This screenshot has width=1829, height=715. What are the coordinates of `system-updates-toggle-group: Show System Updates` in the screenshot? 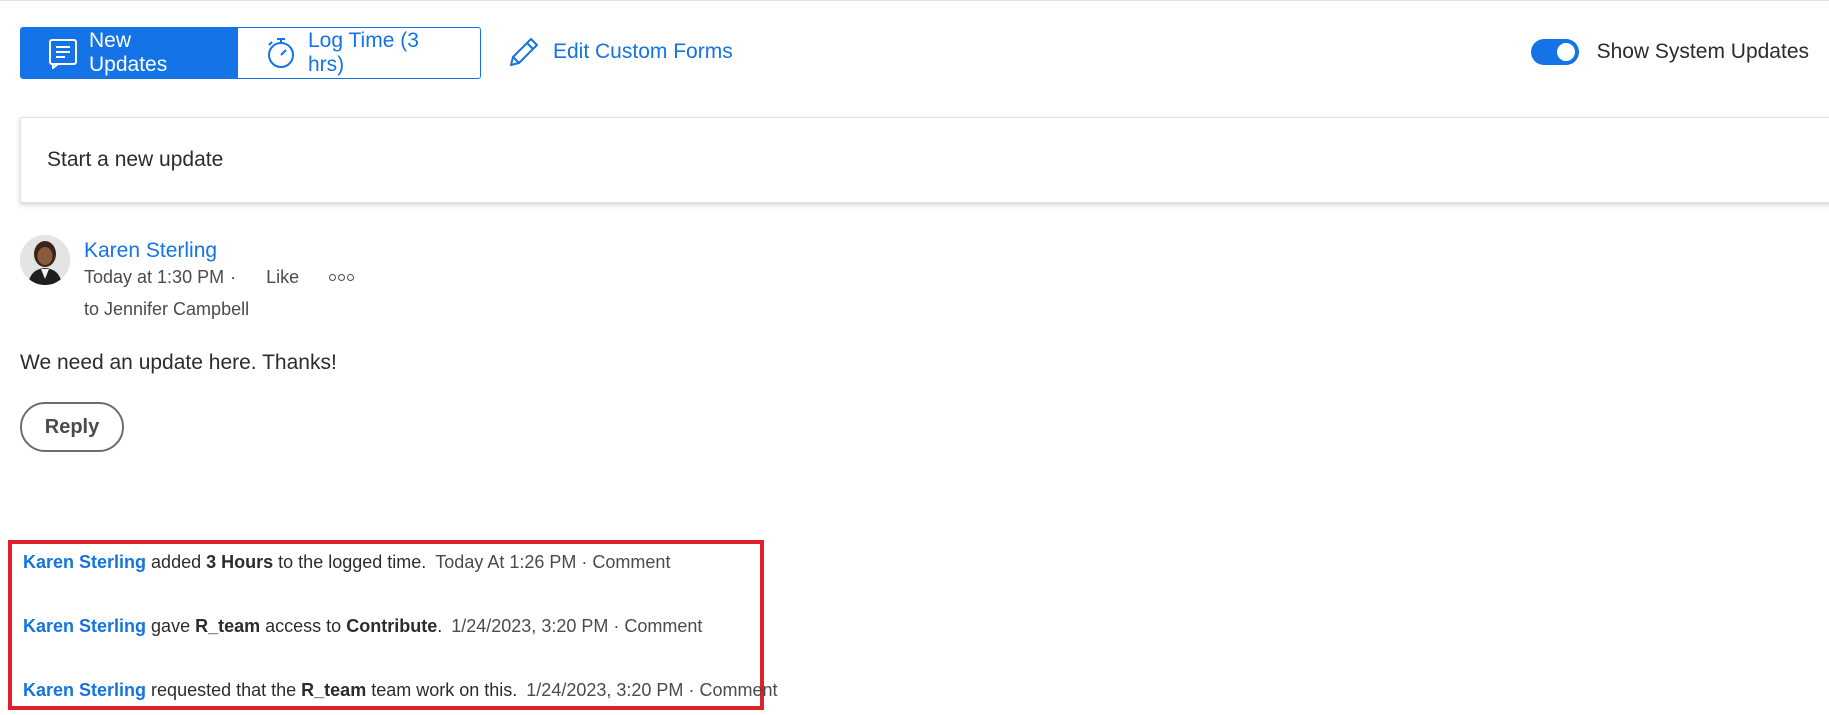 It's located at (1669, 52).